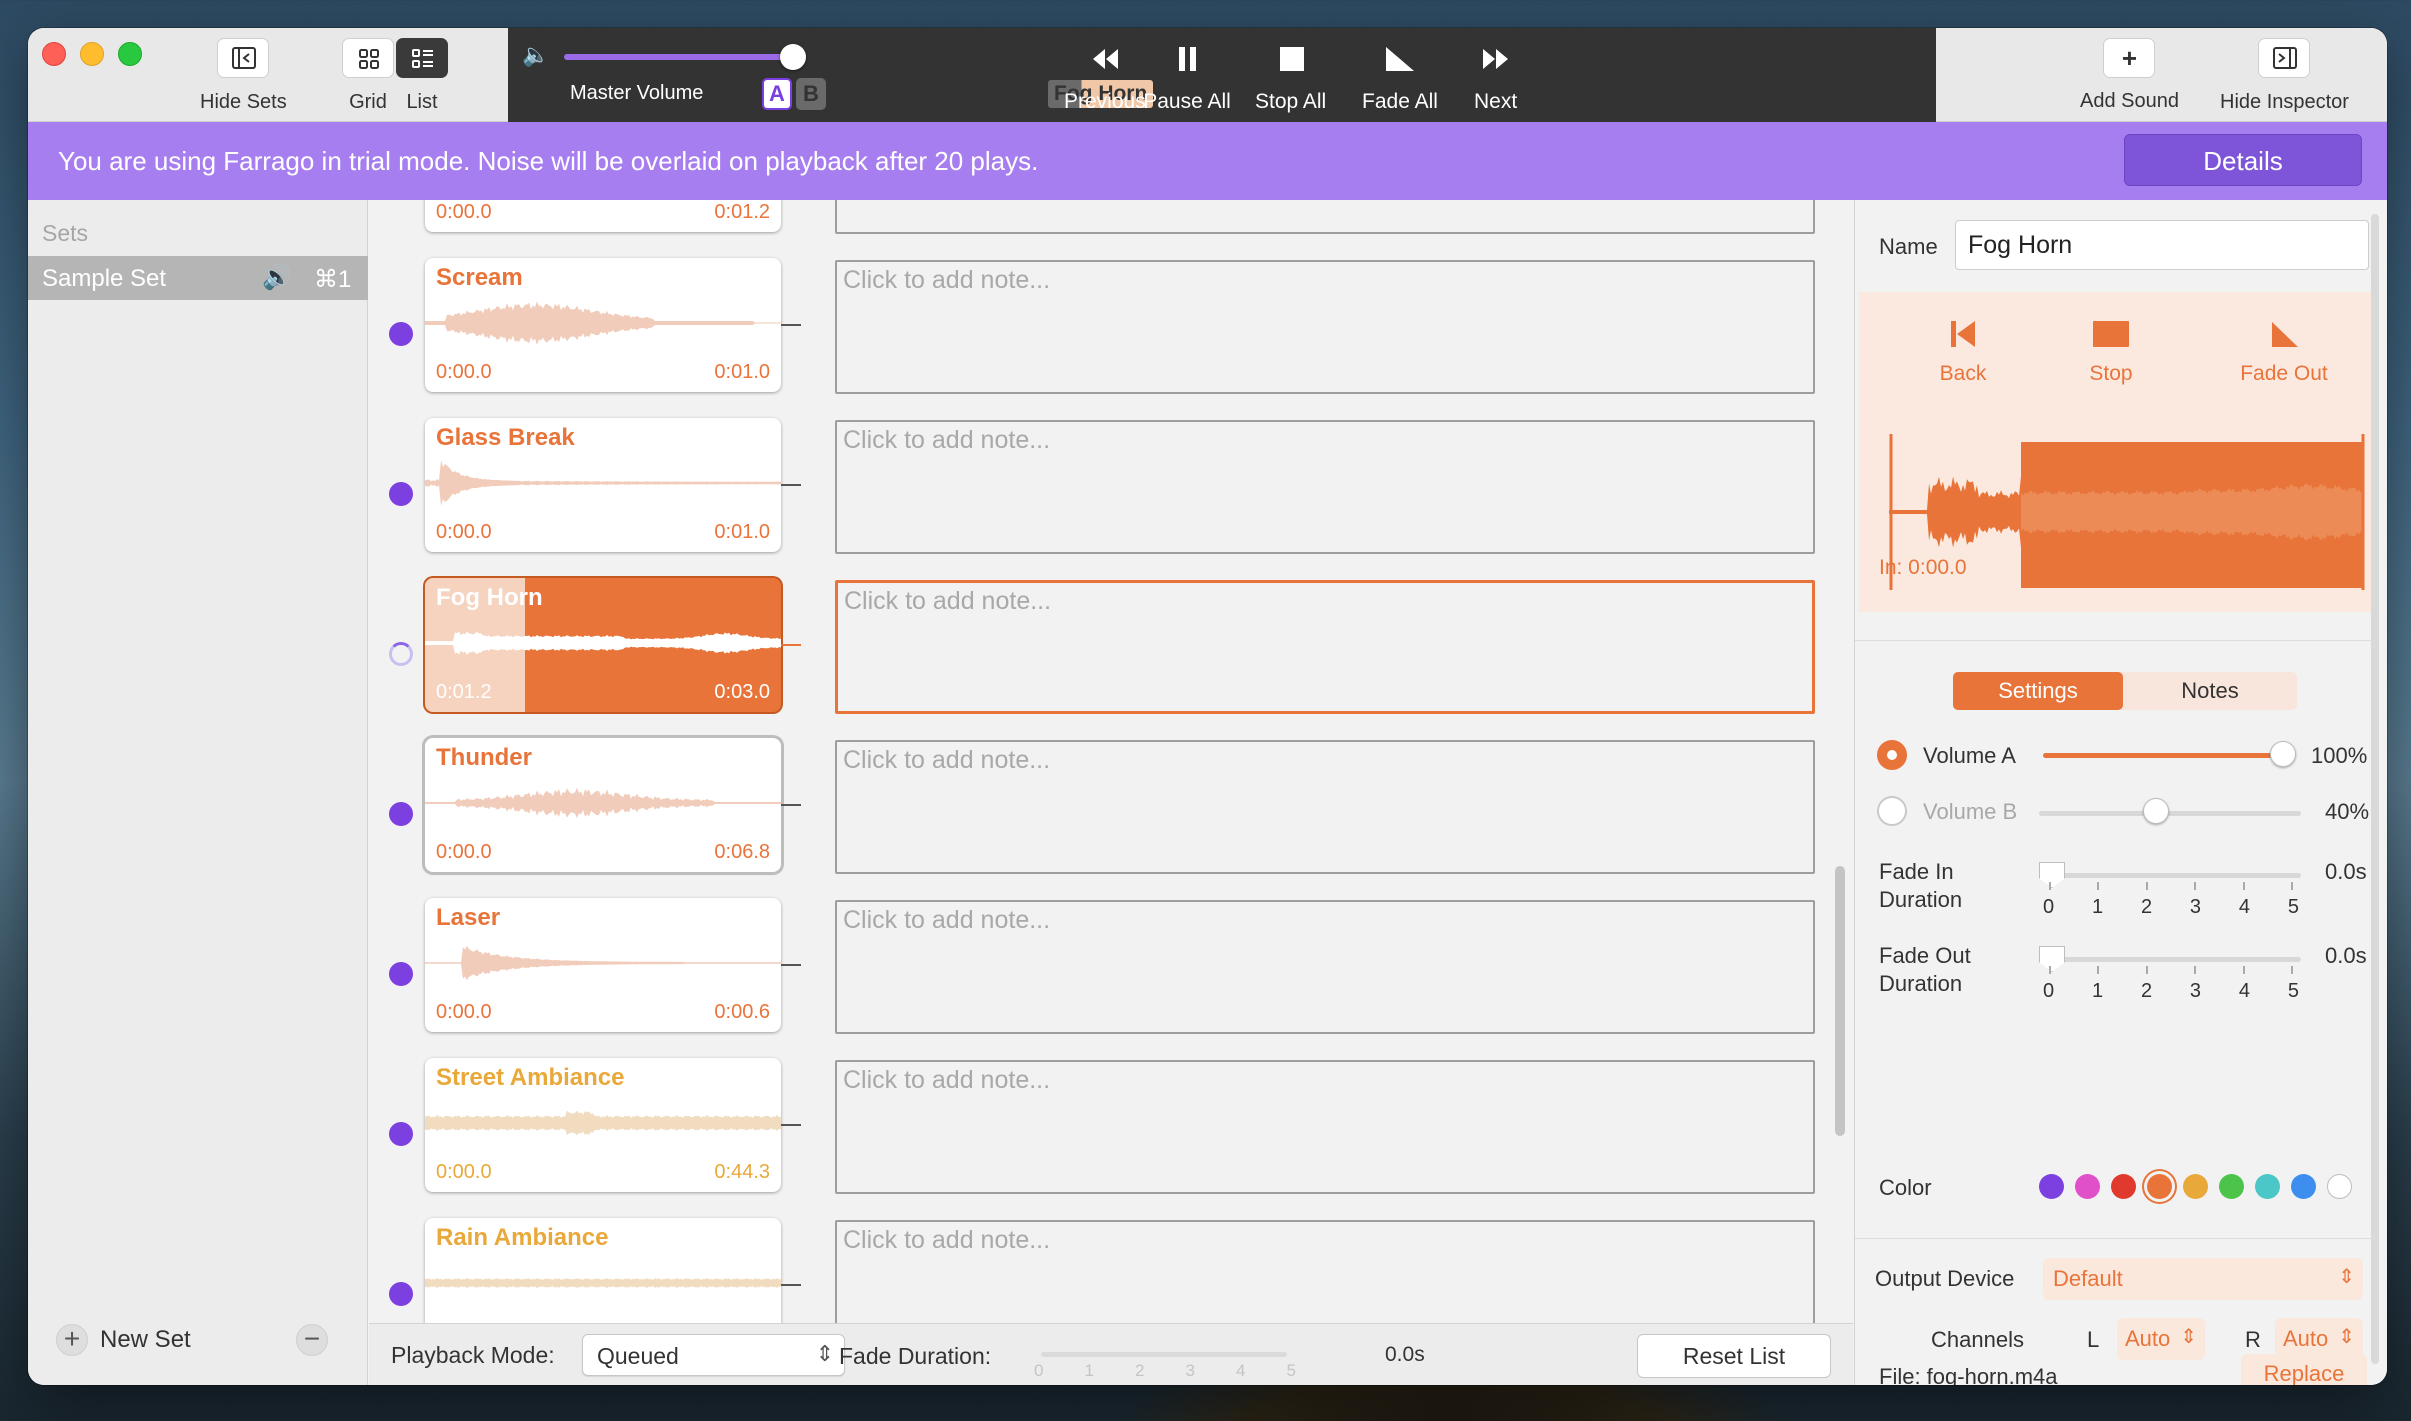 This screenshot has width=2411, height=1421. I want to click on volume-b-toggle: B, so click(811, 94).